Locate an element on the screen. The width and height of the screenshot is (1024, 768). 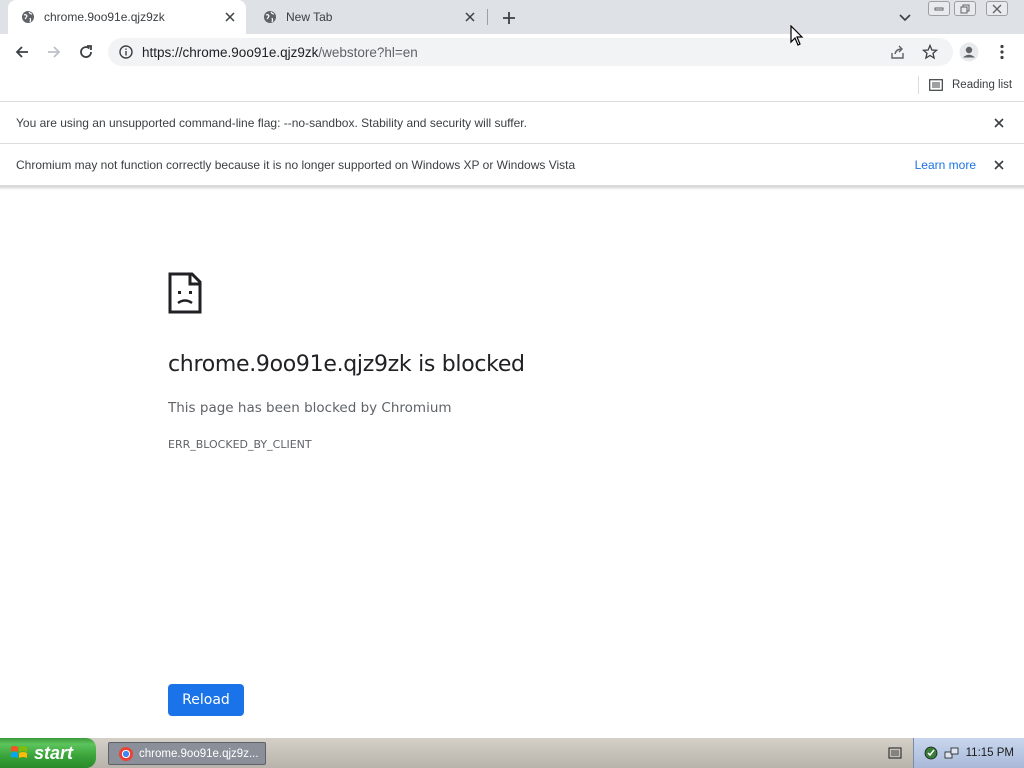
tab-separator is located at coordinates (487, 17).